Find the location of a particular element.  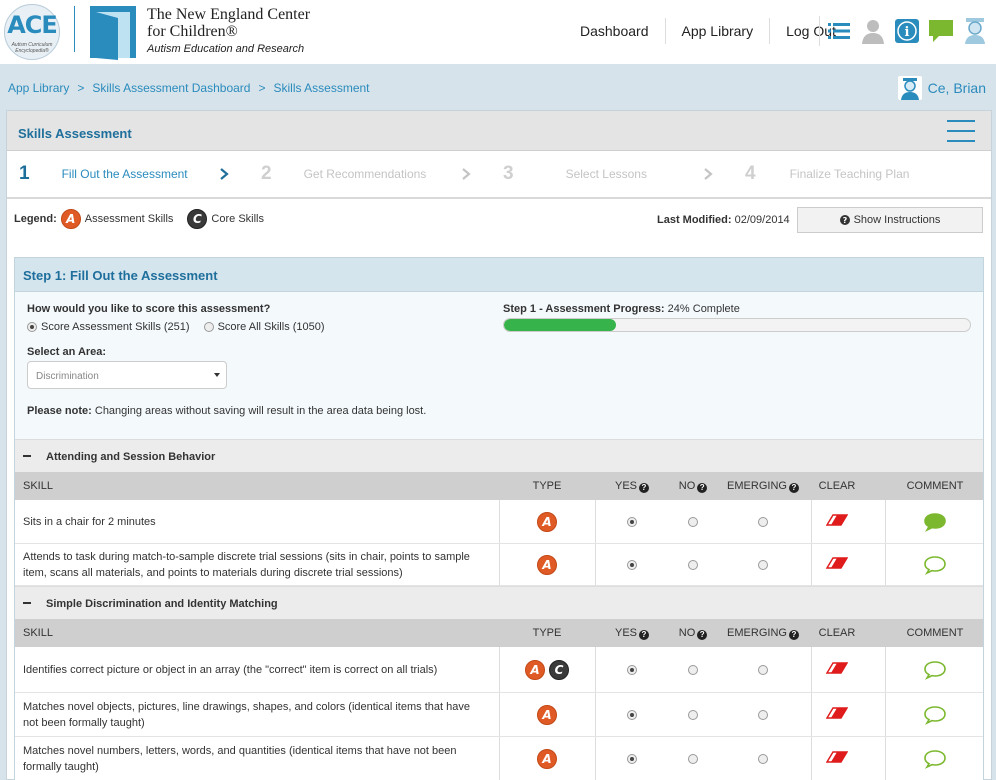

breadcrumb-skills-dashboard: Skills Assessment Dashboard is located at coordinates (171, 88).